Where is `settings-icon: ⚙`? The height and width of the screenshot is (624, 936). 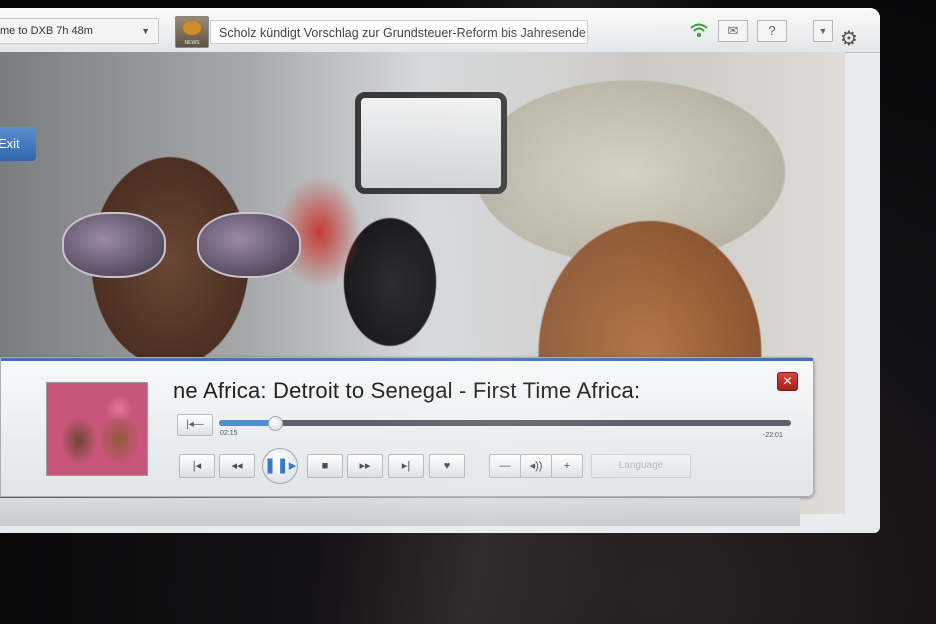 settings-icon: ⚙ is located at coordinates (849, 38).